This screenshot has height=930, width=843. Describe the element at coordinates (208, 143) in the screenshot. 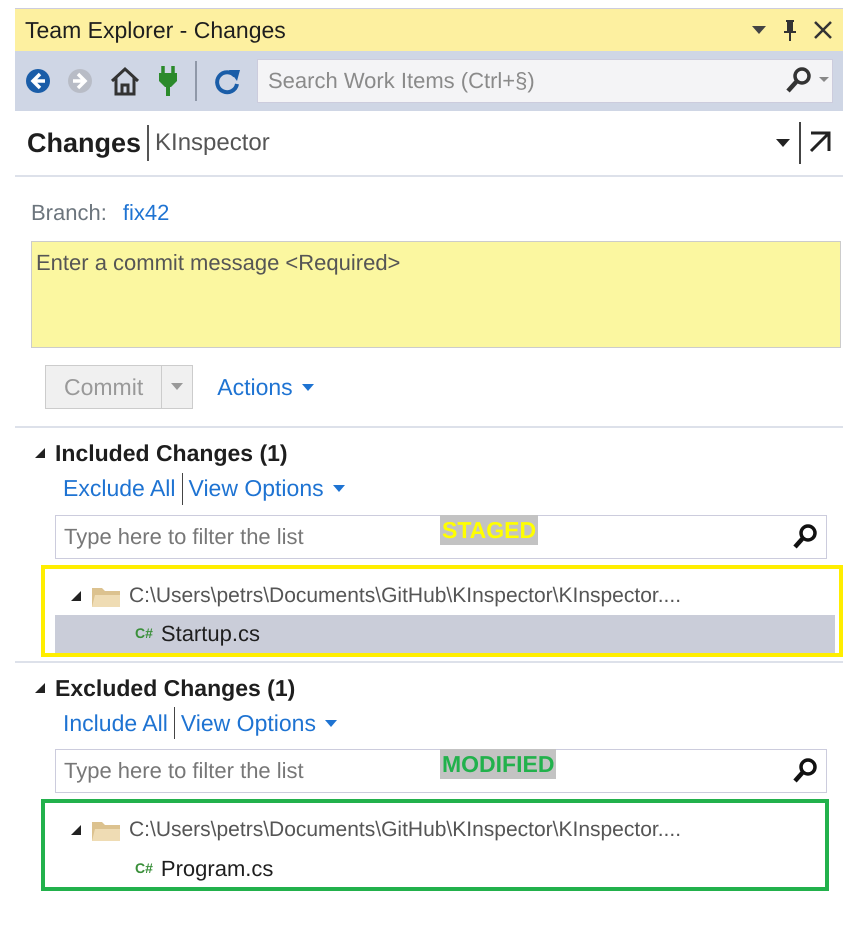

I see `repository-name: KInspector` at that location.